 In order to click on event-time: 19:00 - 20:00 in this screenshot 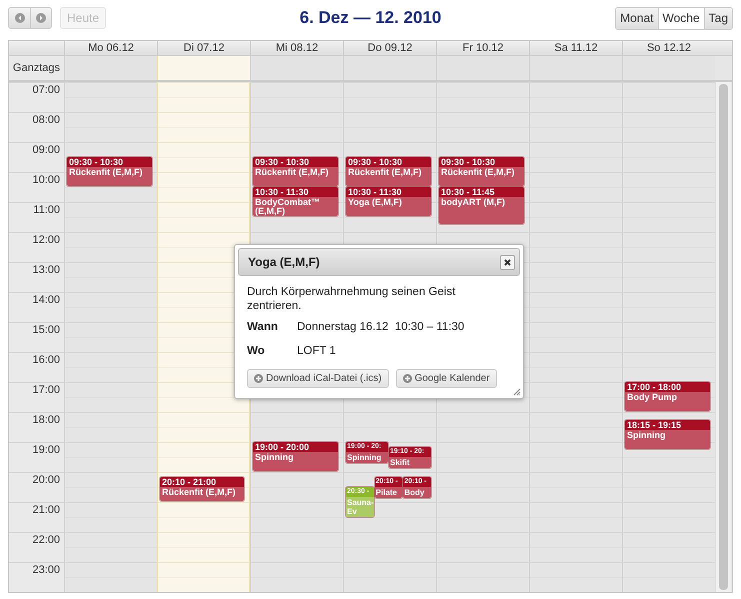, I will do `click(282, 447)`.